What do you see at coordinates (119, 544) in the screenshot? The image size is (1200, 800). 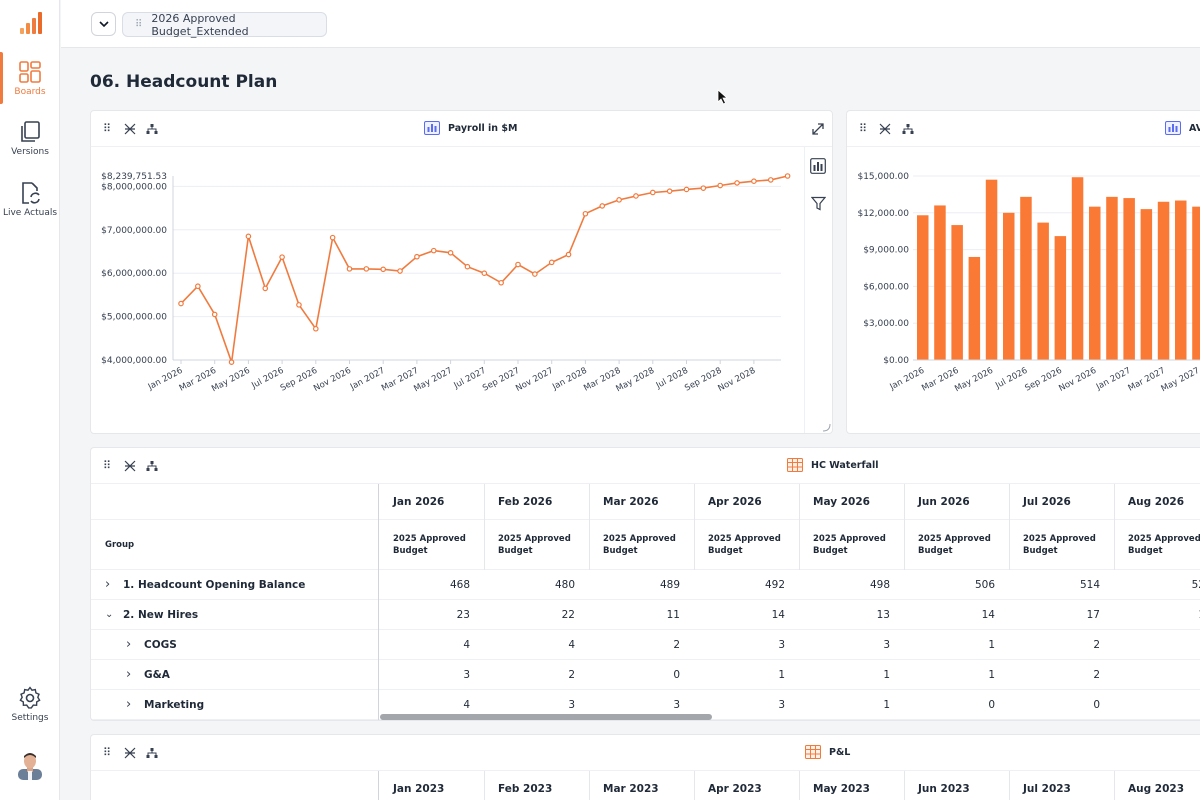 I see `group-column-header: Group` at bounding box center [119, 544].